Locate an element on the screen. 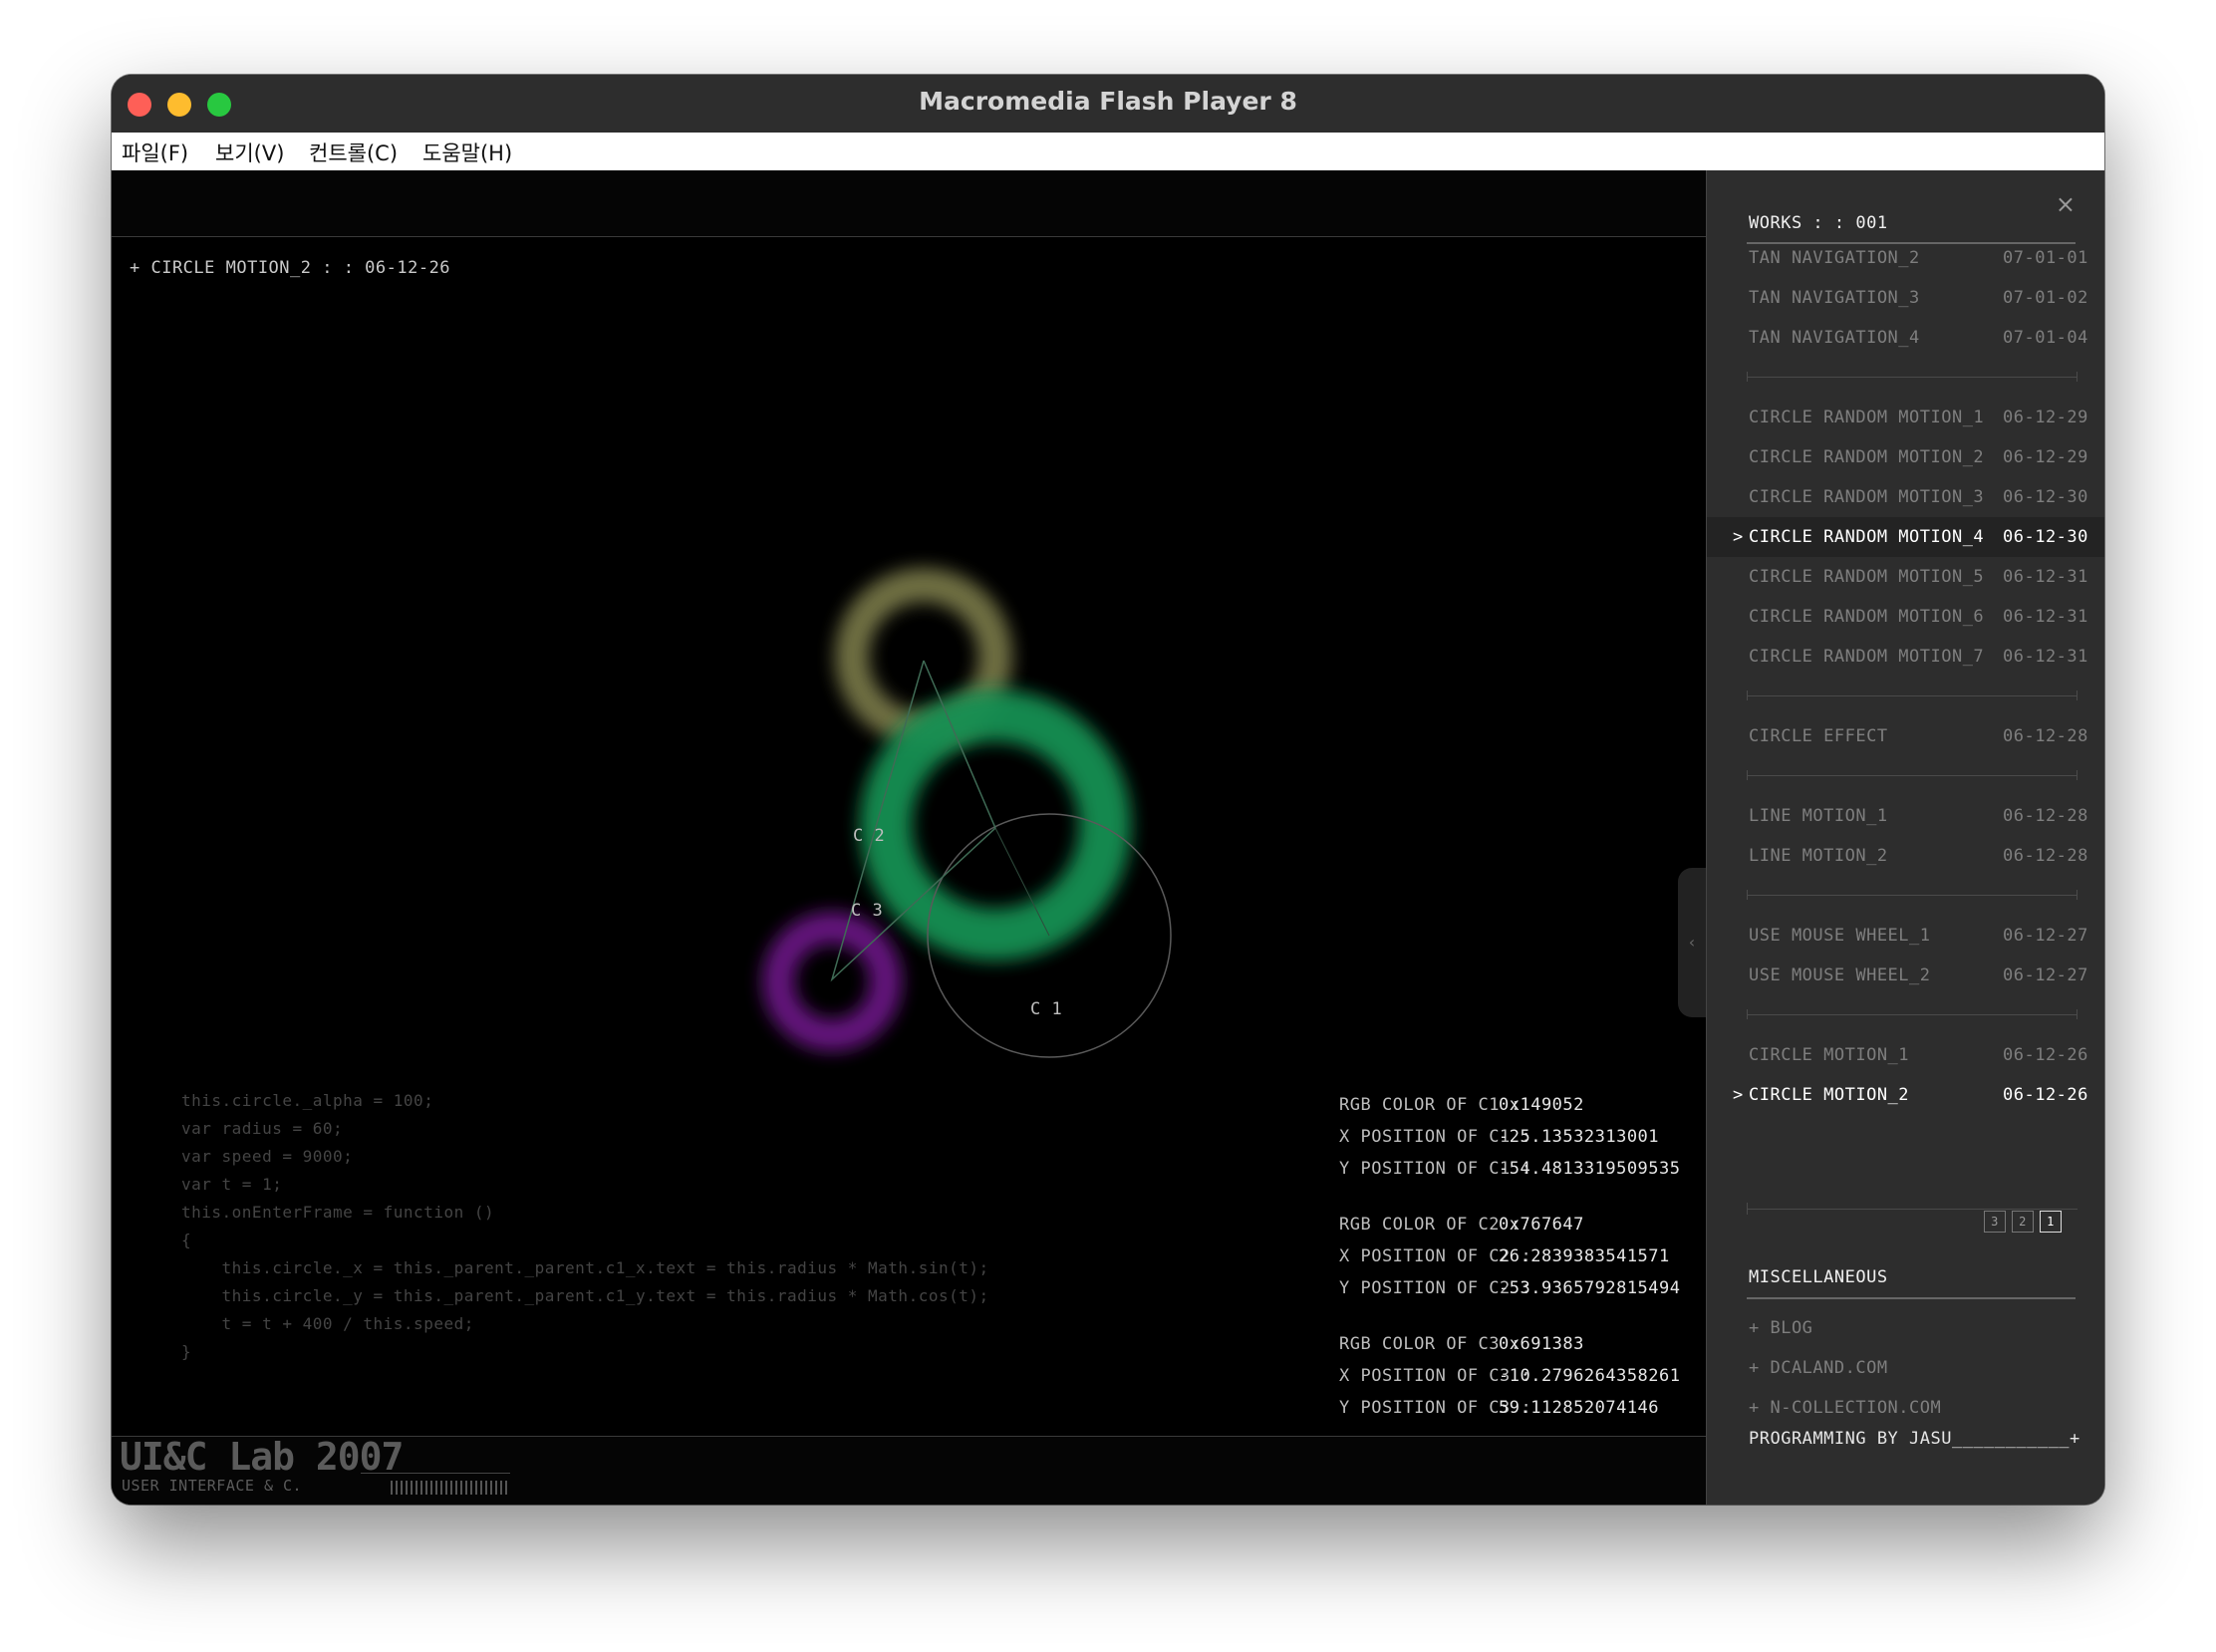  info-value: 59.112852074146 is located at coordinates (1580, 1408).